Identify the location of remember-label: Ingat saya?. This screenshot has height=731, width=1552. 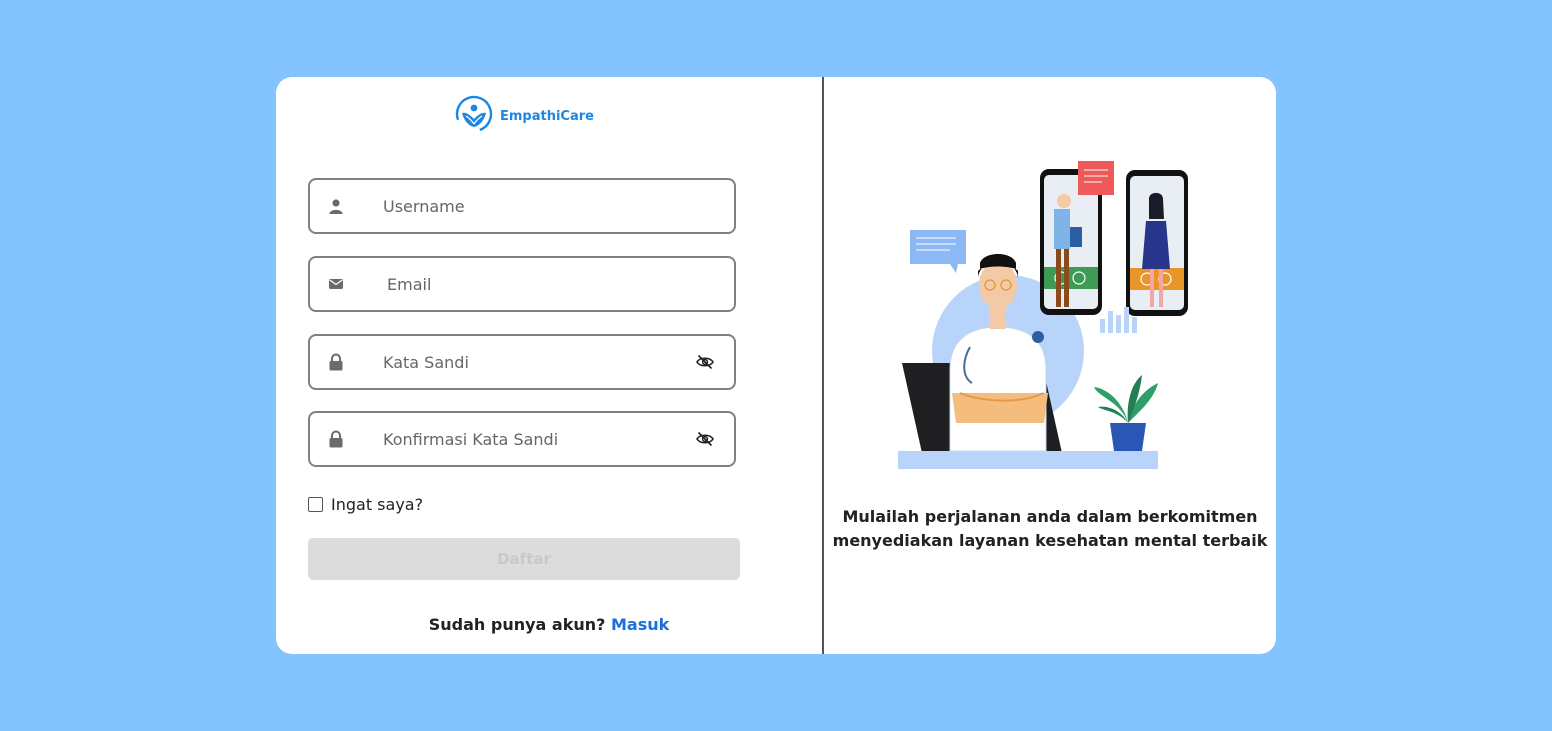
(377, 504).